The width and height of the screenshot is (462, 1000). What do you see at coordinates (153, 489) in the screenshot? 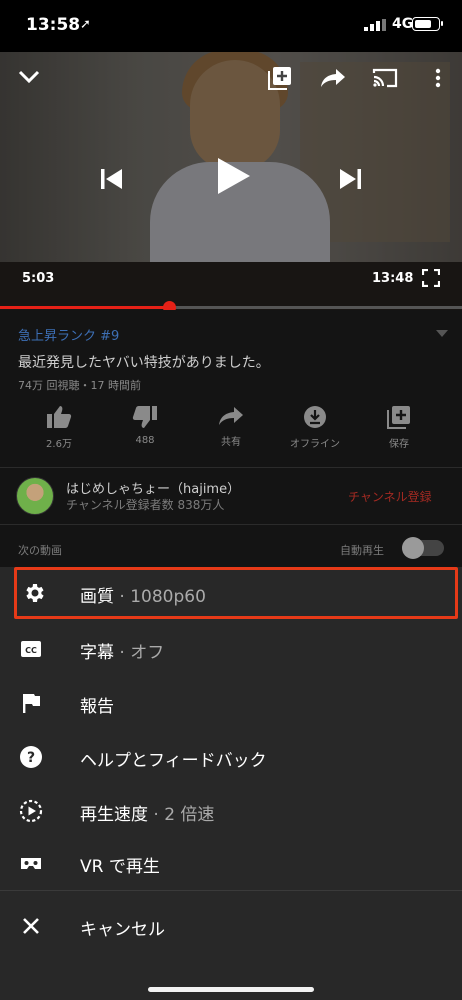
I see `channel-name: はじめしゃちょー（hajime）` at bounding box center [153, 489].